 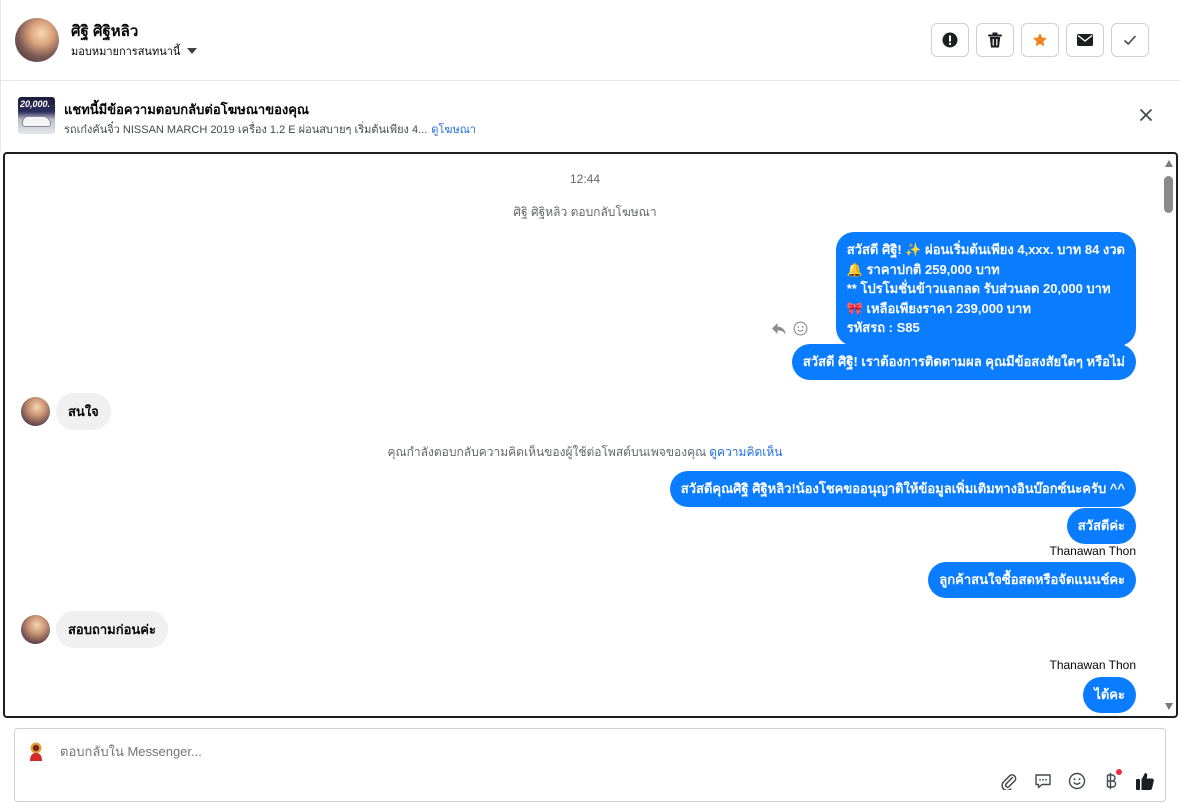 I want to click on saved-replies-button, so click(x=1043, y=781).